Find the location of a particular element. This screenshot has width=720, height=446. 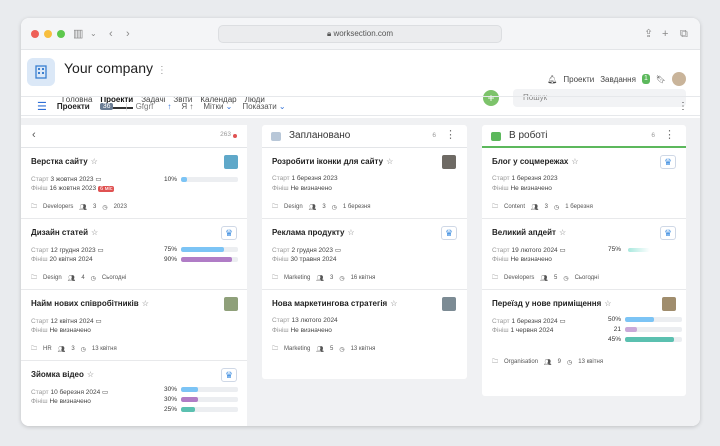

company-logo is located at coordinates (41, 72).